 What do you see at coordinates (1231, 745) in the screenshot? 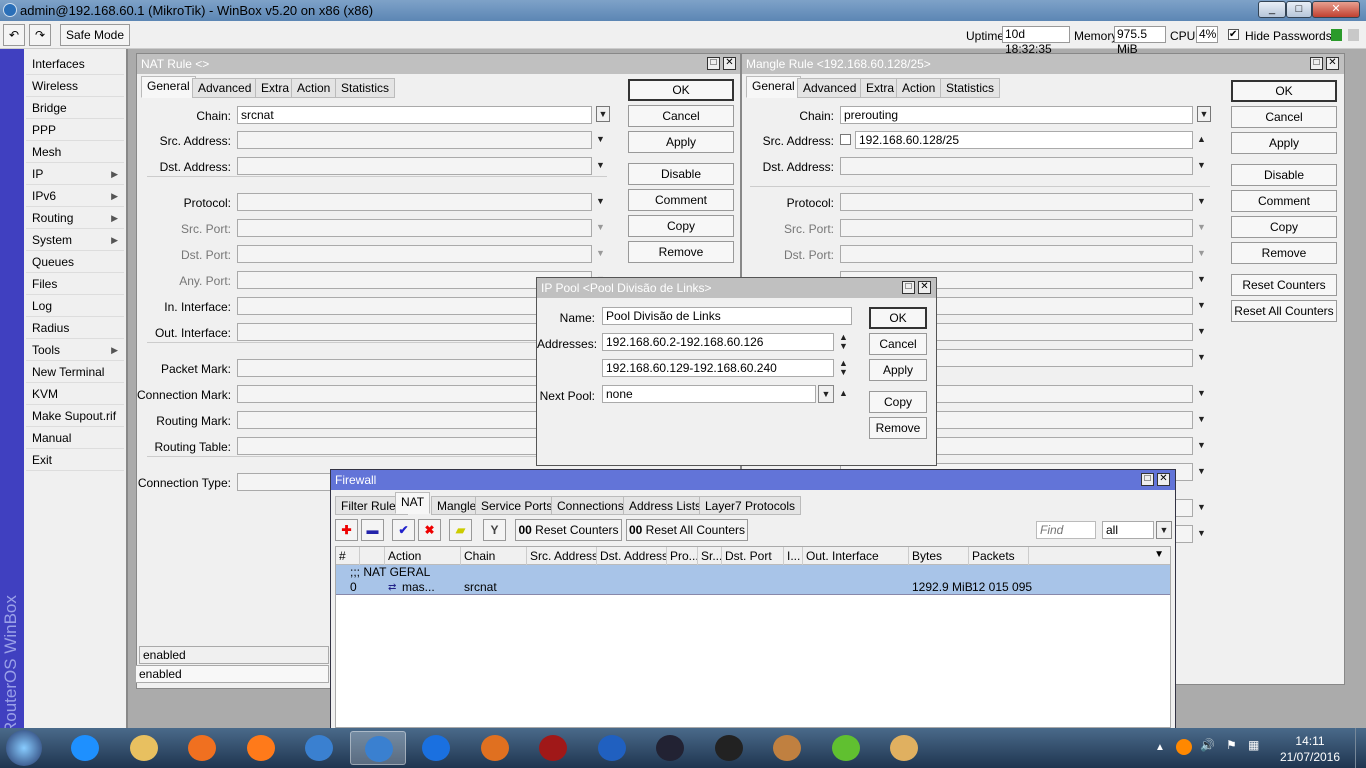
I see `action-center-icon: ⚑` at bounding box center [1231, 745].